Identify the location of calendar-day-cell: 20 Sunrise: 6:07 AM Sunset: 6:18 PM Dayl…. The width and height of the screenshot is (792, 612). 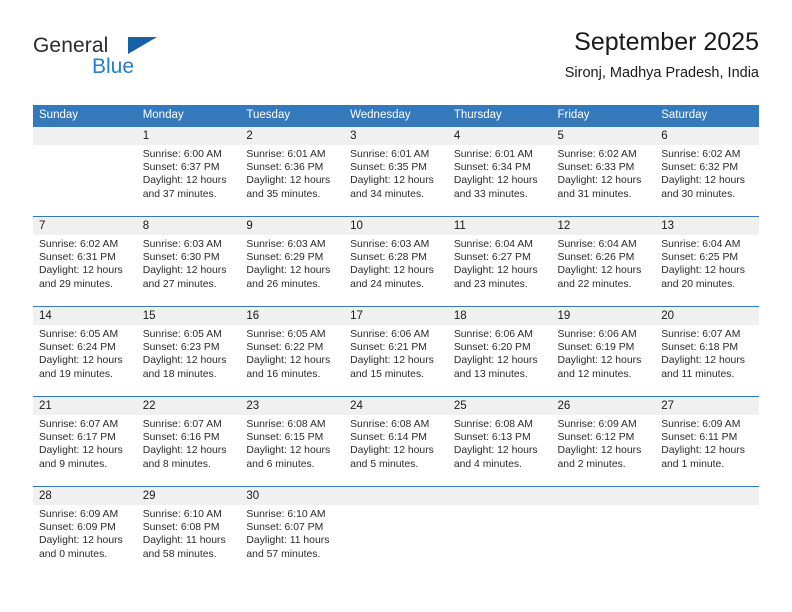
(707, 351).